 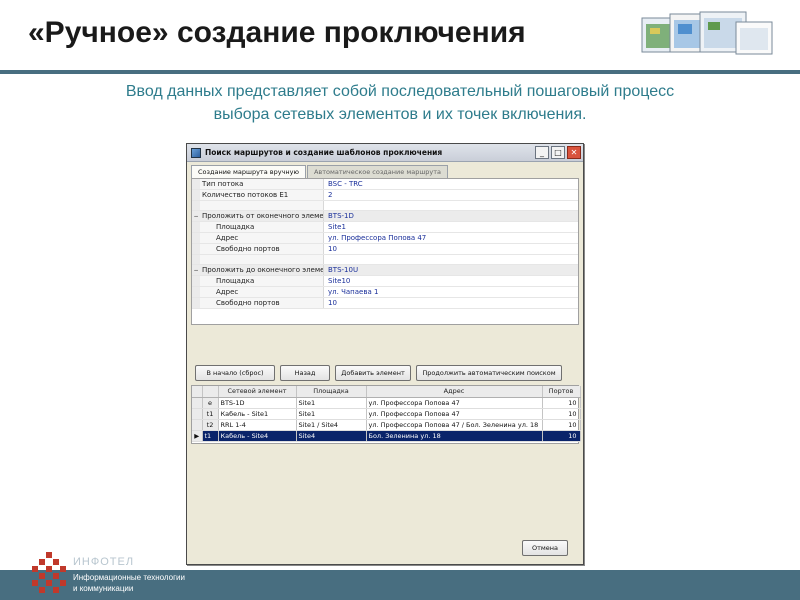 What do you see at coordinates (49, 572) in the screenshot?
I see `infotel-logo-icon` at bounding box center [49, 572].